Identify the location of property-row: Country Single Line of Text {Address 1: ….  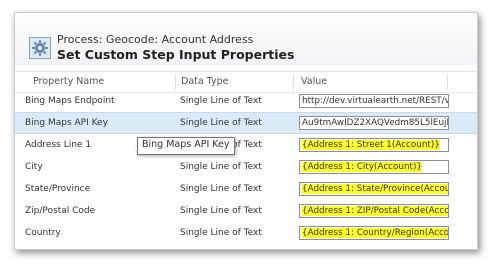
(246, 234).